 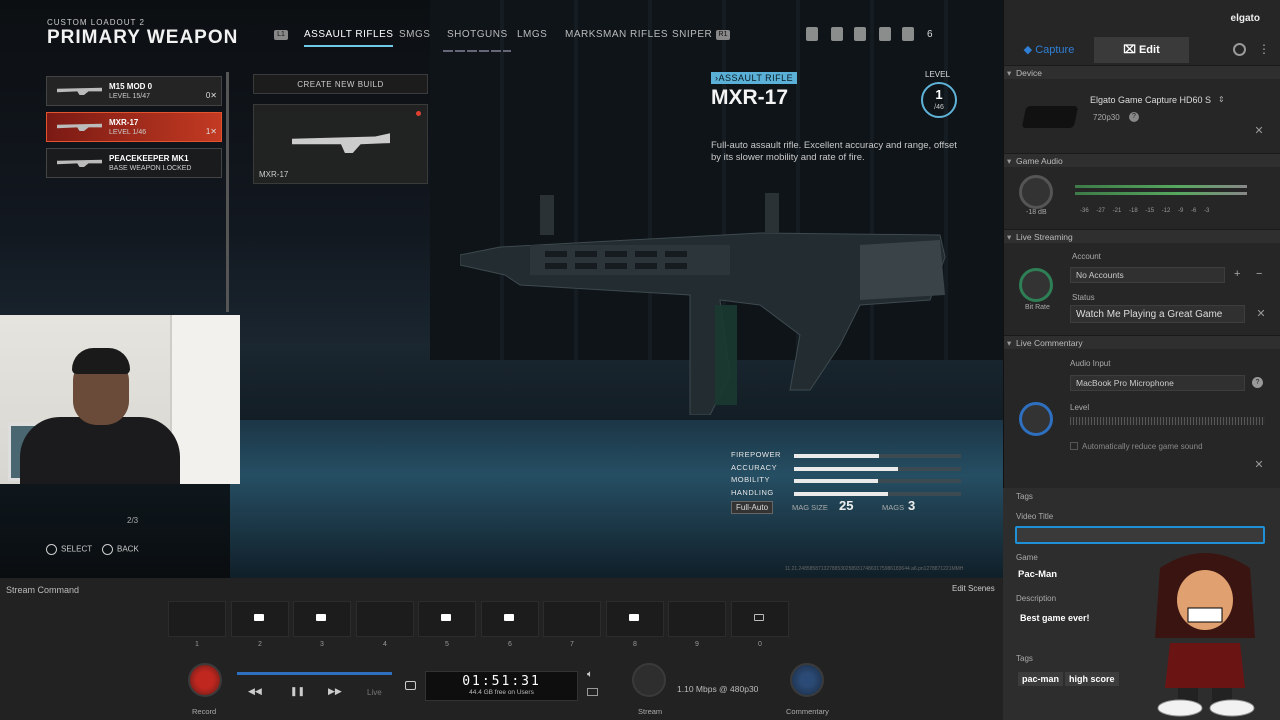 I want to click on select-hint: SELECT, so click(x=69, y=549).